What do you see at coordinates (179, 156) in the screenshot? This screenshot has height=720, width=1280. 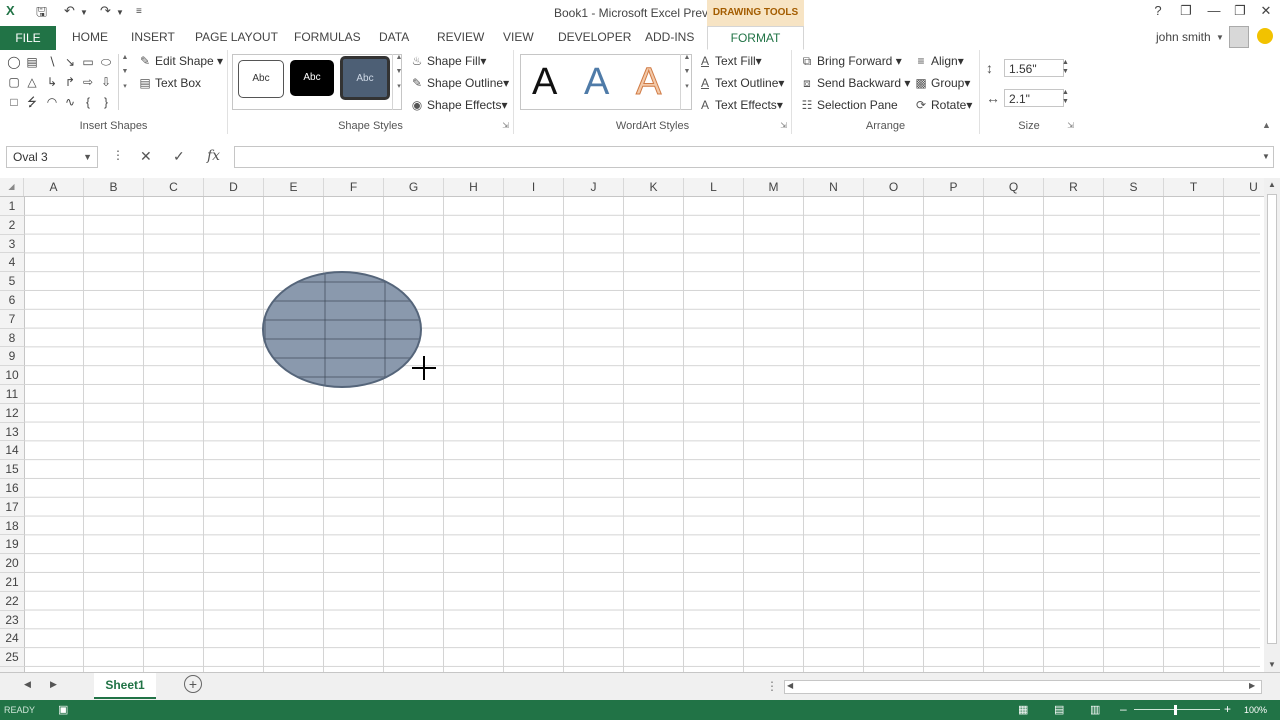 I see `enter-icon: ✓` at bounding box center [179, 156].